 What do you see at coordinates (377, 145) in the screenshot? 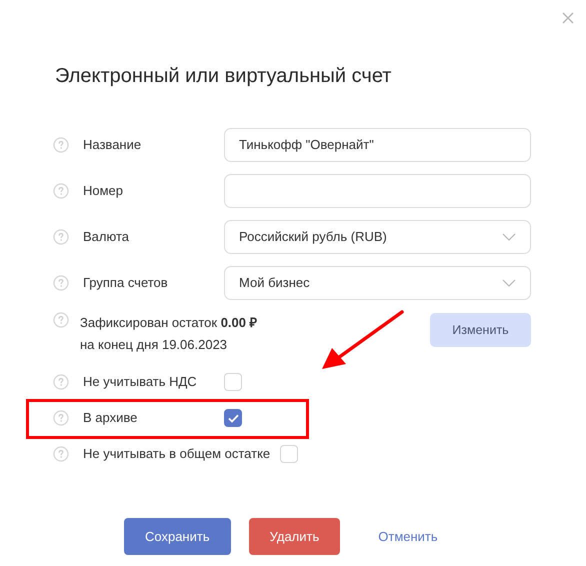
I see `input-field: Тинькофф "Овернайт"` at bounding box center [377, 145].